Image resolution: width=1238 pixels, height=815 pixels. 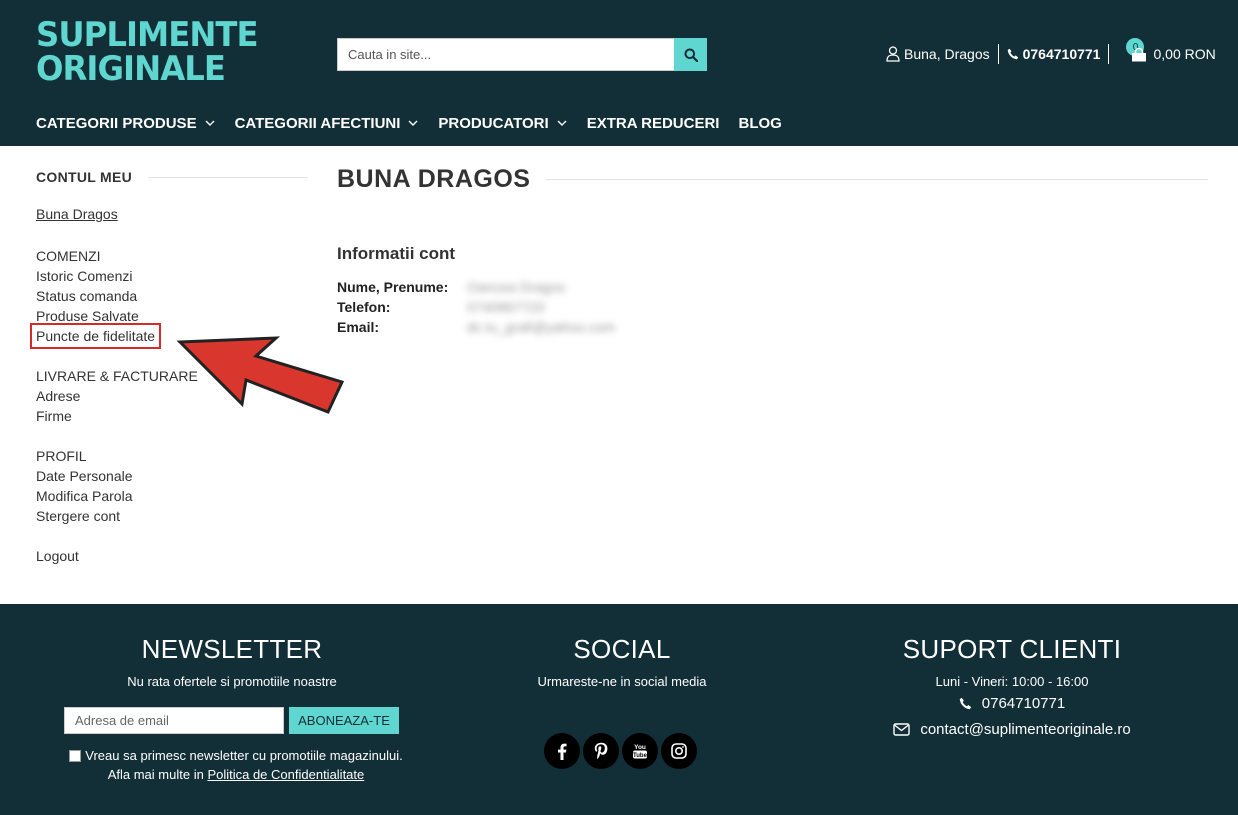 What do you see at coordinates (441, 307) in the screenshot?
I see `info-row-phone: Telefon: 0740867720` at bounding box center [441, 307].